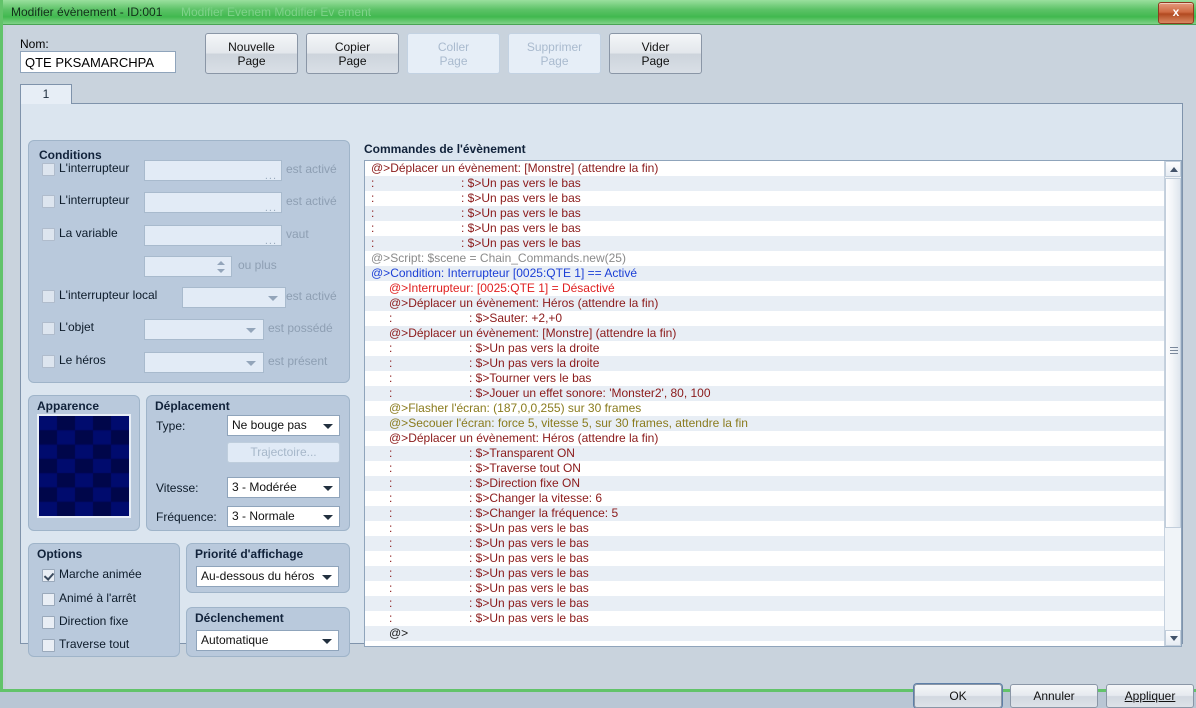  What do you see at coordinates (186, 517) in the screenshot?
I see `frequence-label: Fréquence:` at bounding box center [186, 517].